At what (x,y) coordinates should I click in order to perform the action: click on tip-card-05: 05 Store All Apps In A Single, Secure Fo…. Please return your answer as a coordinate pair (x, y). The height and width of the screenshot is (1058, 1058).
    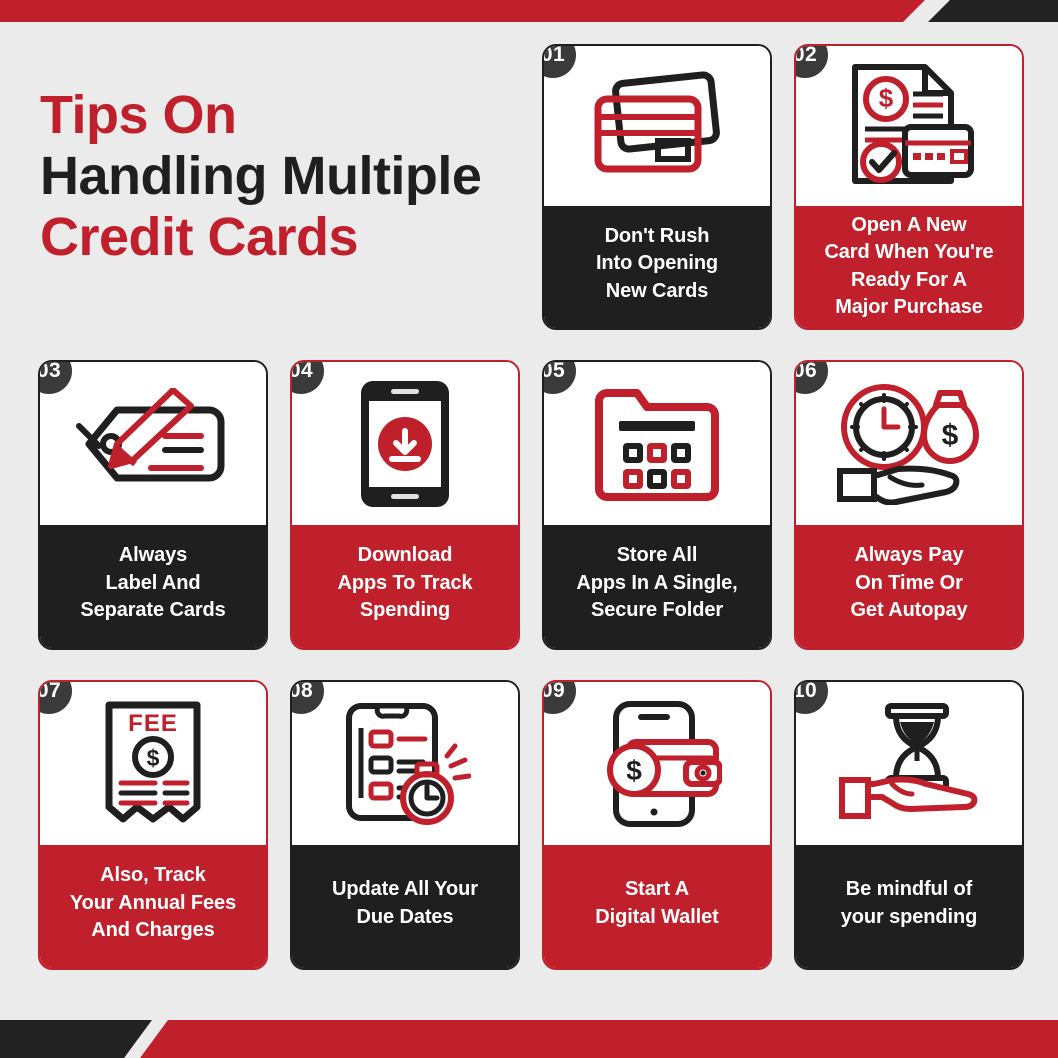
    Looking at the image, I should click on (657, 505).